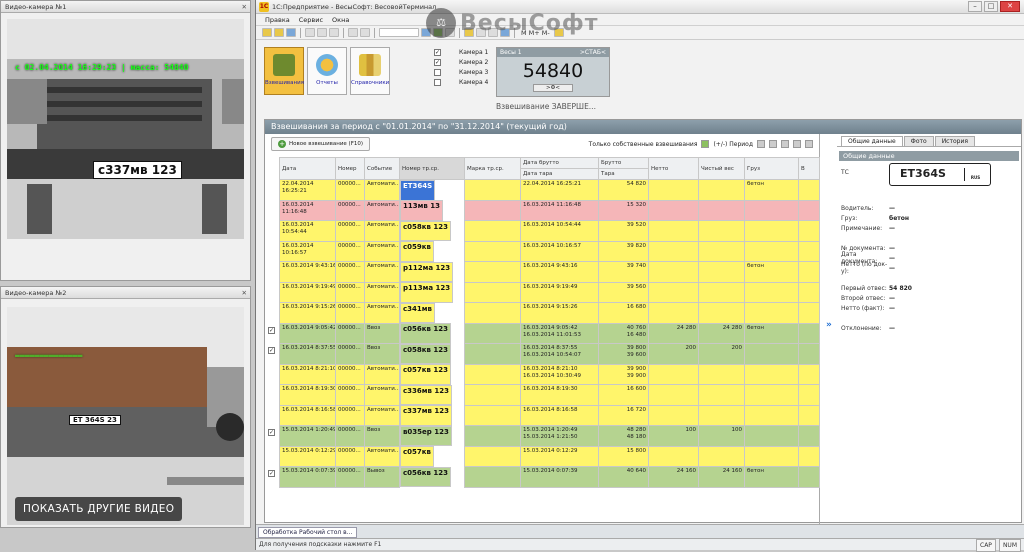 The image size is (1024, 552). I want to click on cell-gross: 15 320, so click(623, 210).